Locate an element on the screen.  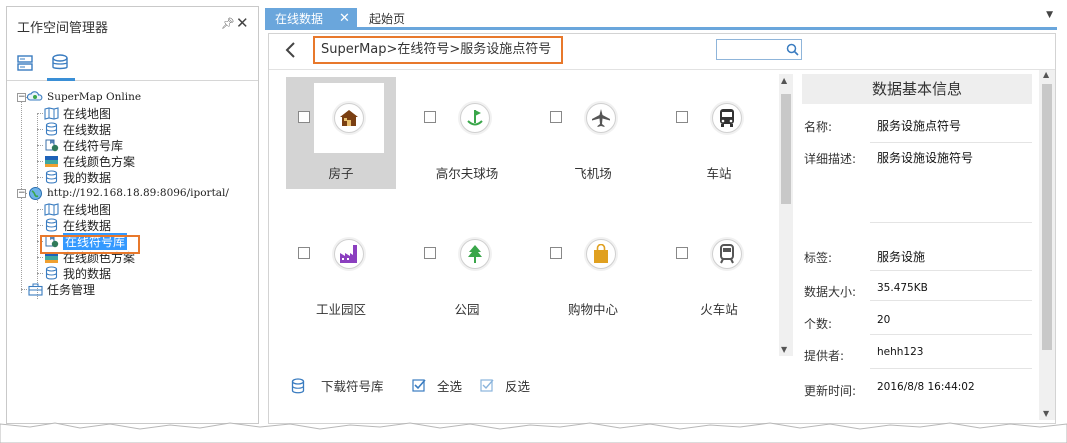
tab-start-page: 起始页 is located at coordinates (387, 19).